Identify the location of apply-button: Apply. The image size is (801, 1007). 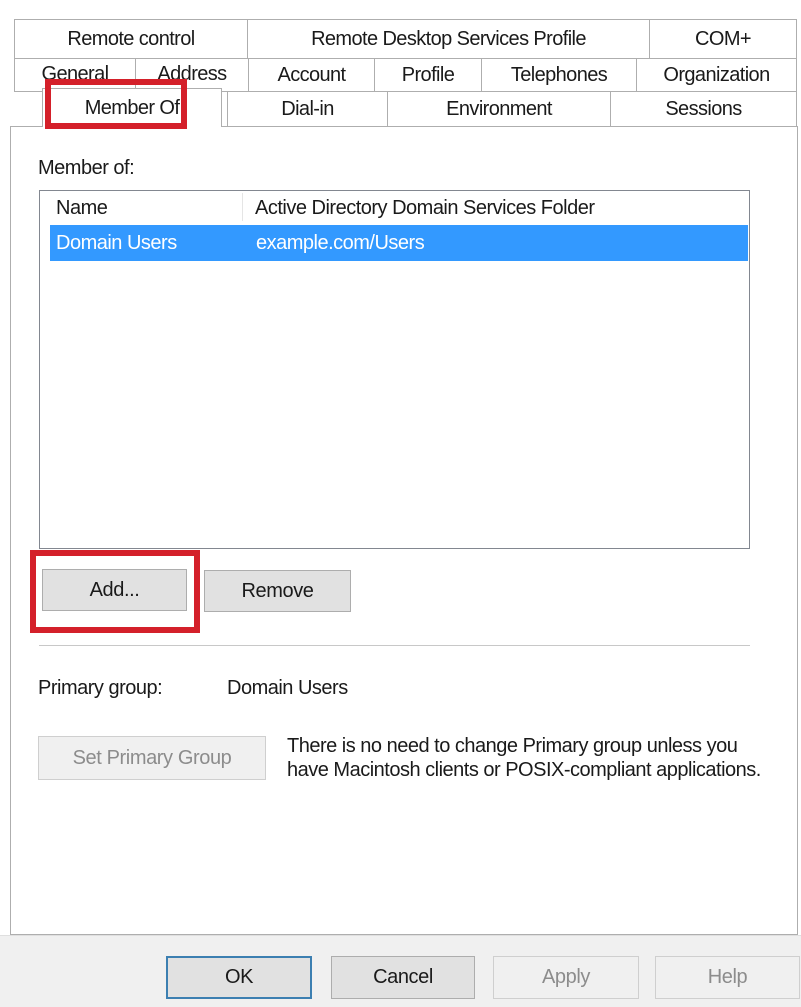
(566, 977).